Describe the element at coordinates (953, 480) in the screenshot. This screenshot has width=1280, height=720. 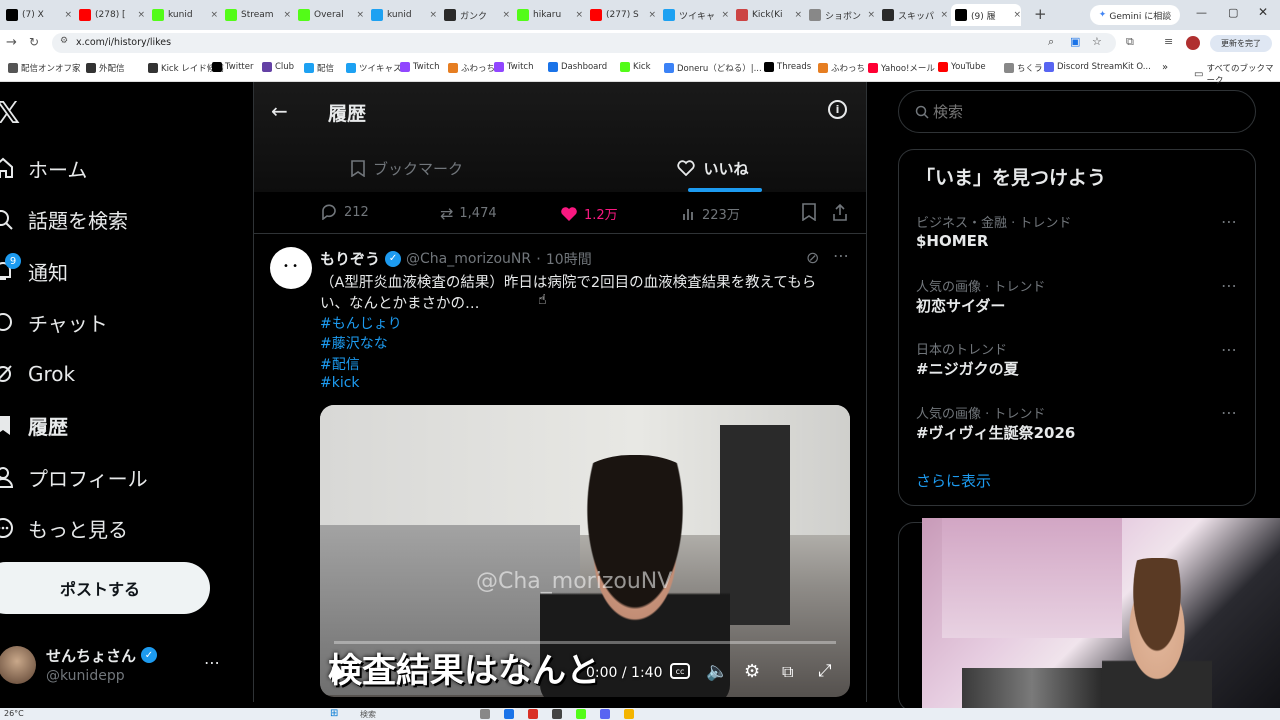
I see `show-more-link: さらに表示` at that location.